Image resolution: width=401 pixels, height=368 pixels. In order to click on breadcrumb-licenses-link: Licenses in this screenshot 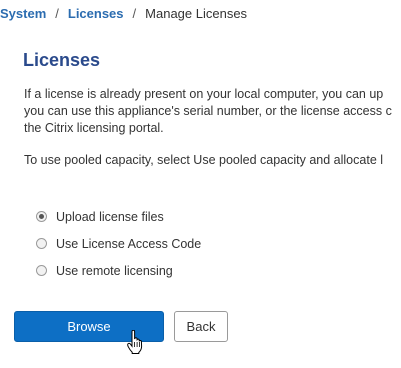, I will do `click(96, 13)`.